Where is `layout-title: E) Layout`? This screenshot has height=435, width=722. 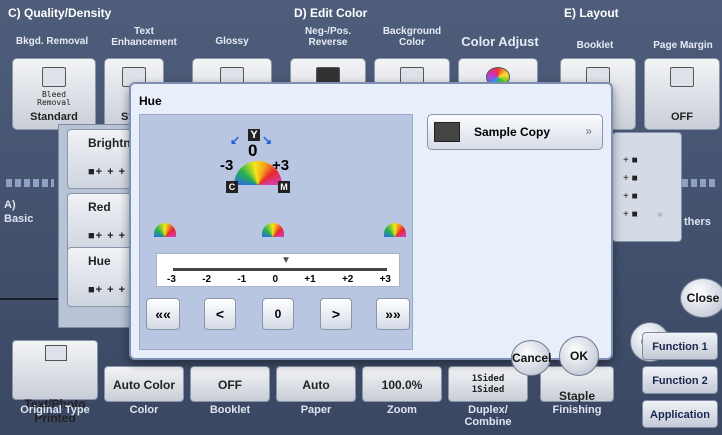
layout-title: E) Layout is located at coordinates (591, 13).